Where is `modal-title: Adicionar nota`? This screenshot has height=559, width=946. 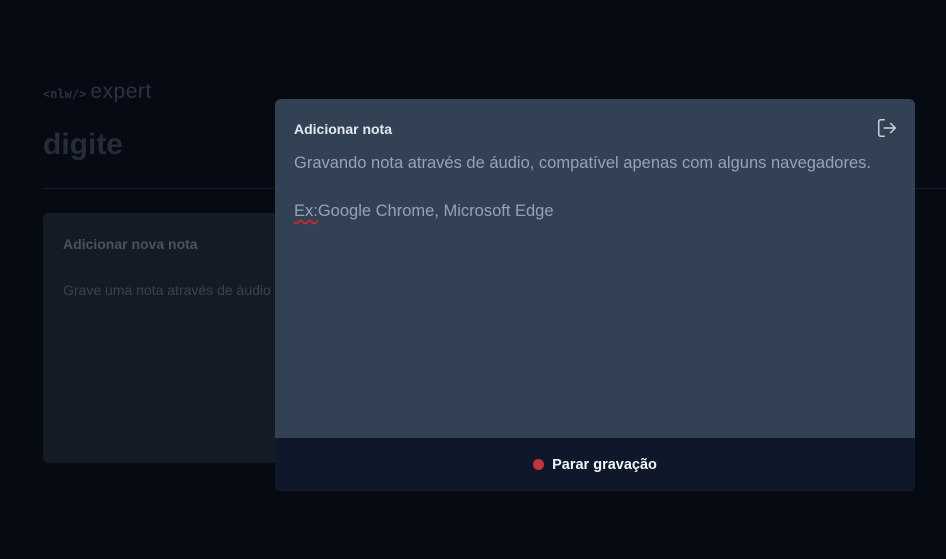 modal-title: Adicionar nota is located at coordinates (343, 129).